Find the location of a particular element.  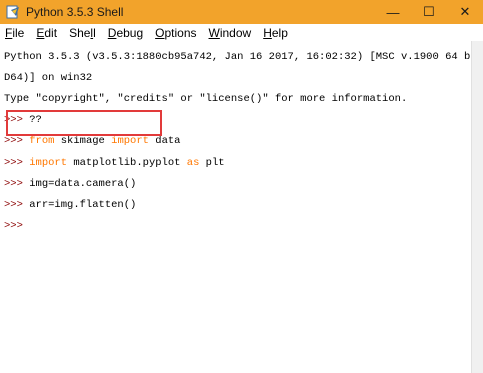

menu-shell: Shell is located at coordinates (82, 33).